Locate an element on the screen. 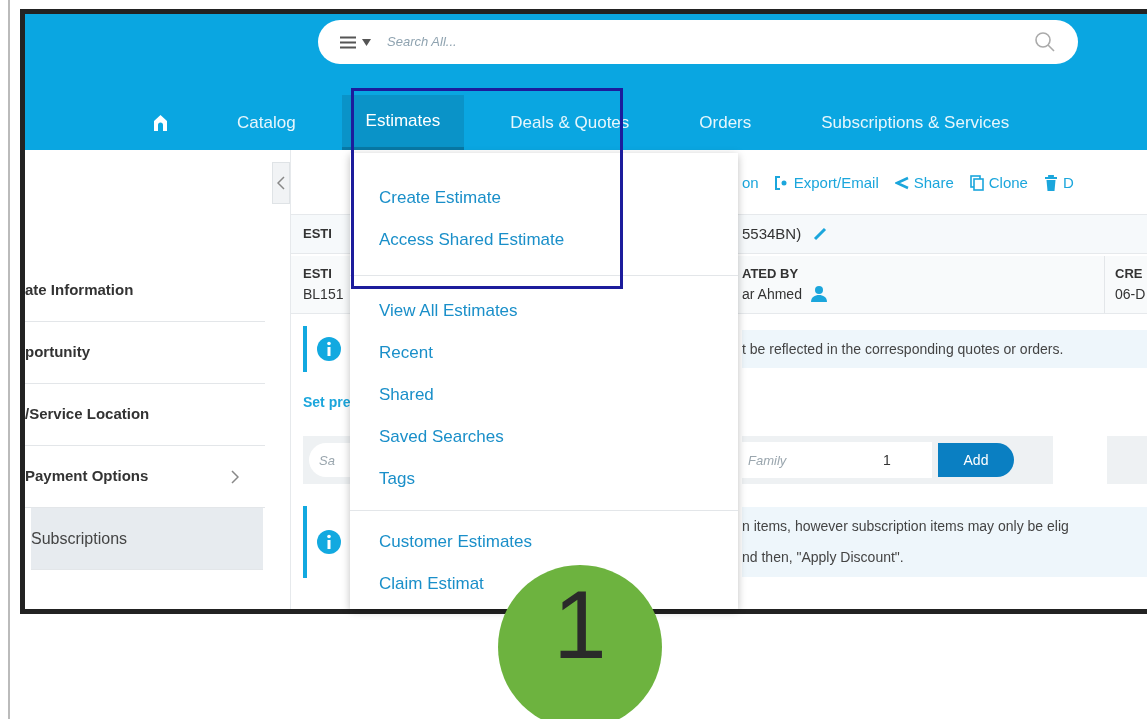 Image resolution: width=1147 pixels, height=719 pixels. toolbar-link: on is located at coordinates (750, 183).